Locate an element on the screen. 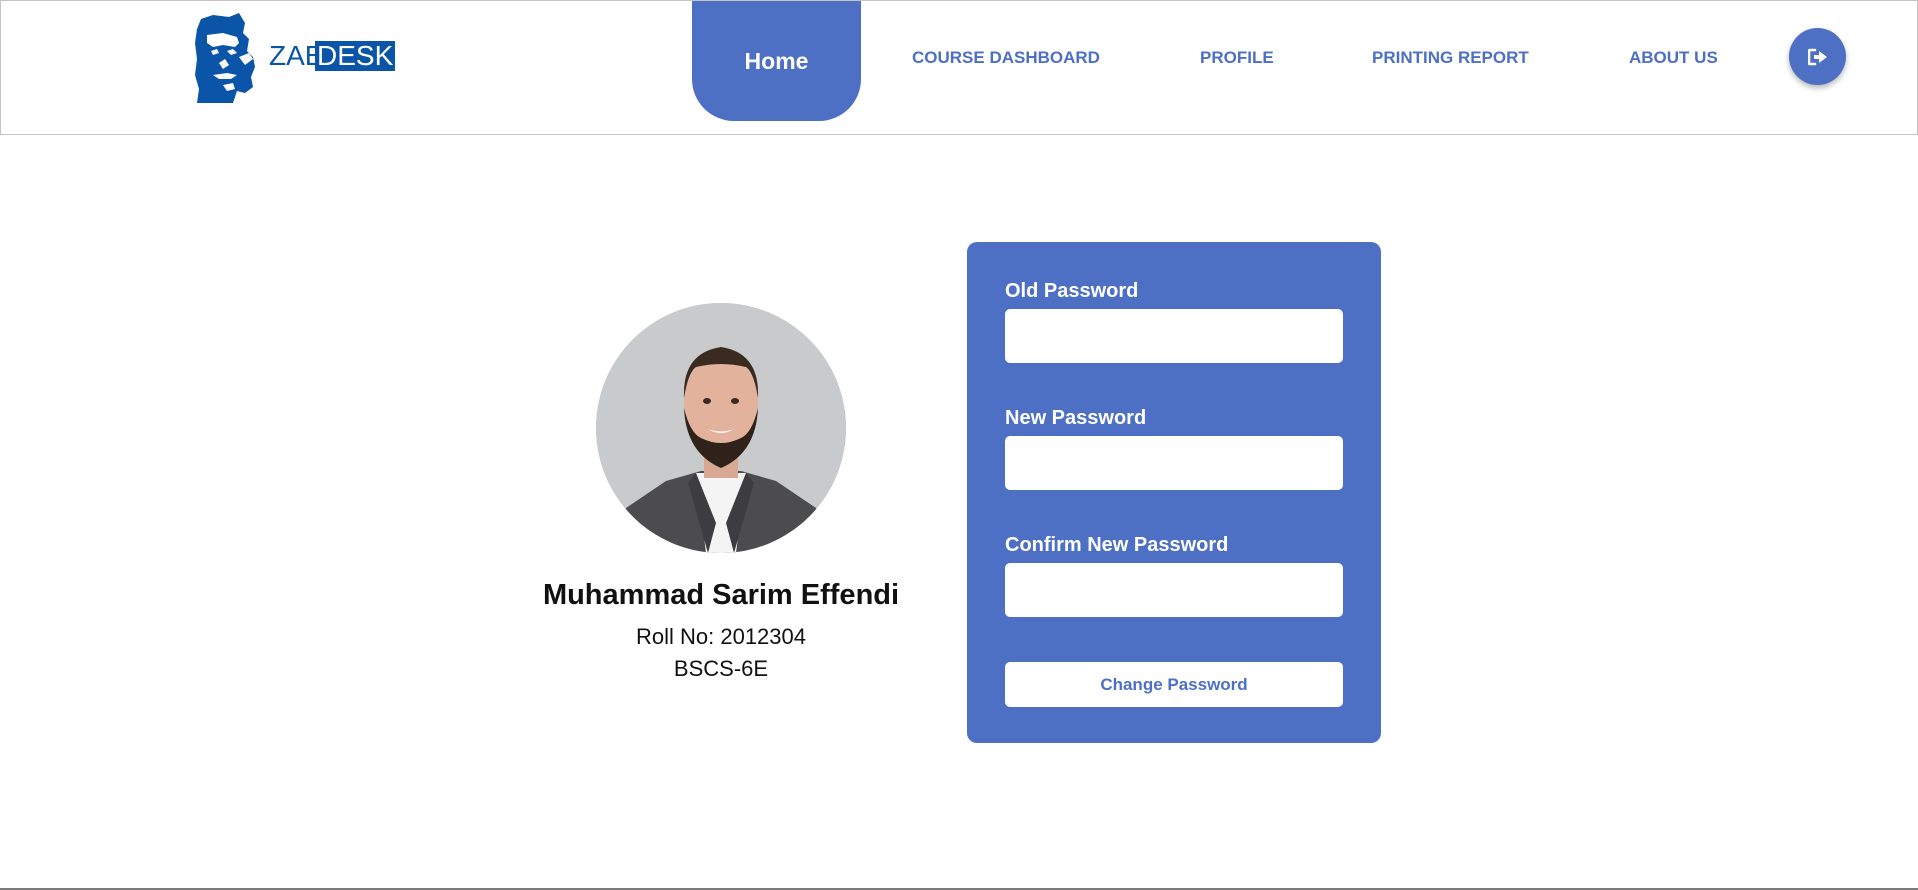 This screenshot has width=1918, height=890. logo-text-desk: DESK is located at coordinates (355, 55).